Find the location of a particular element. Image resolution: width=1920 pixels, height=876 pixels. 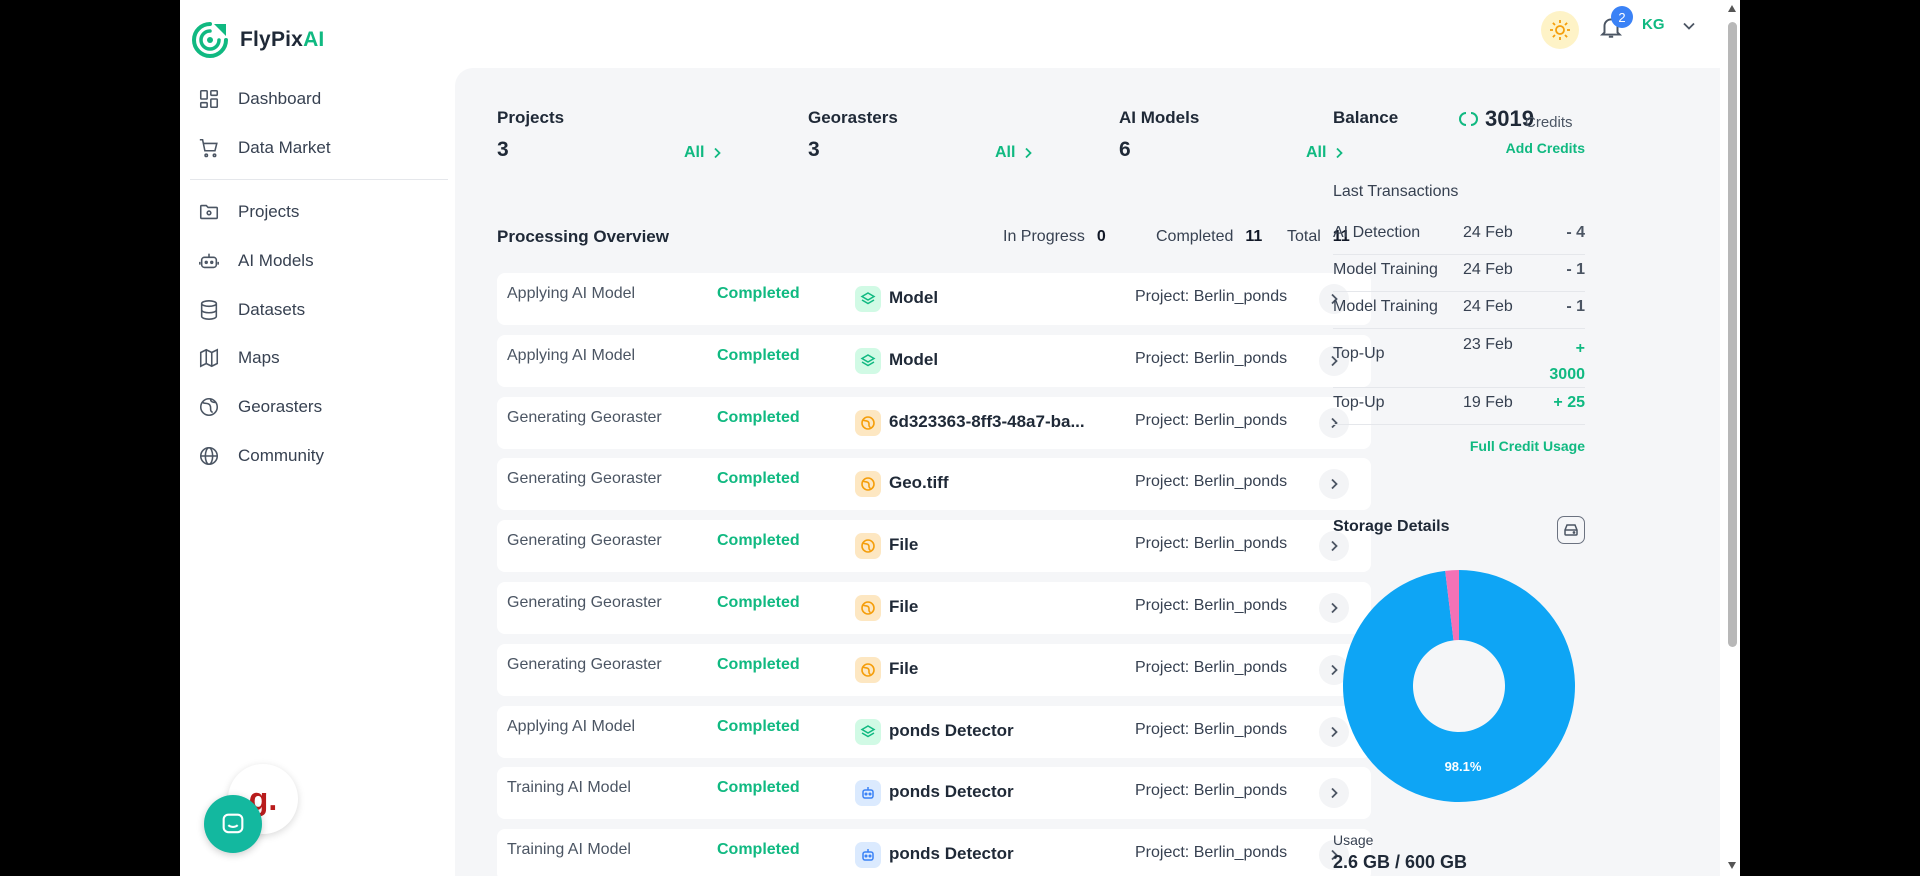

storage-details-button is located at coordinates (1571, 530).